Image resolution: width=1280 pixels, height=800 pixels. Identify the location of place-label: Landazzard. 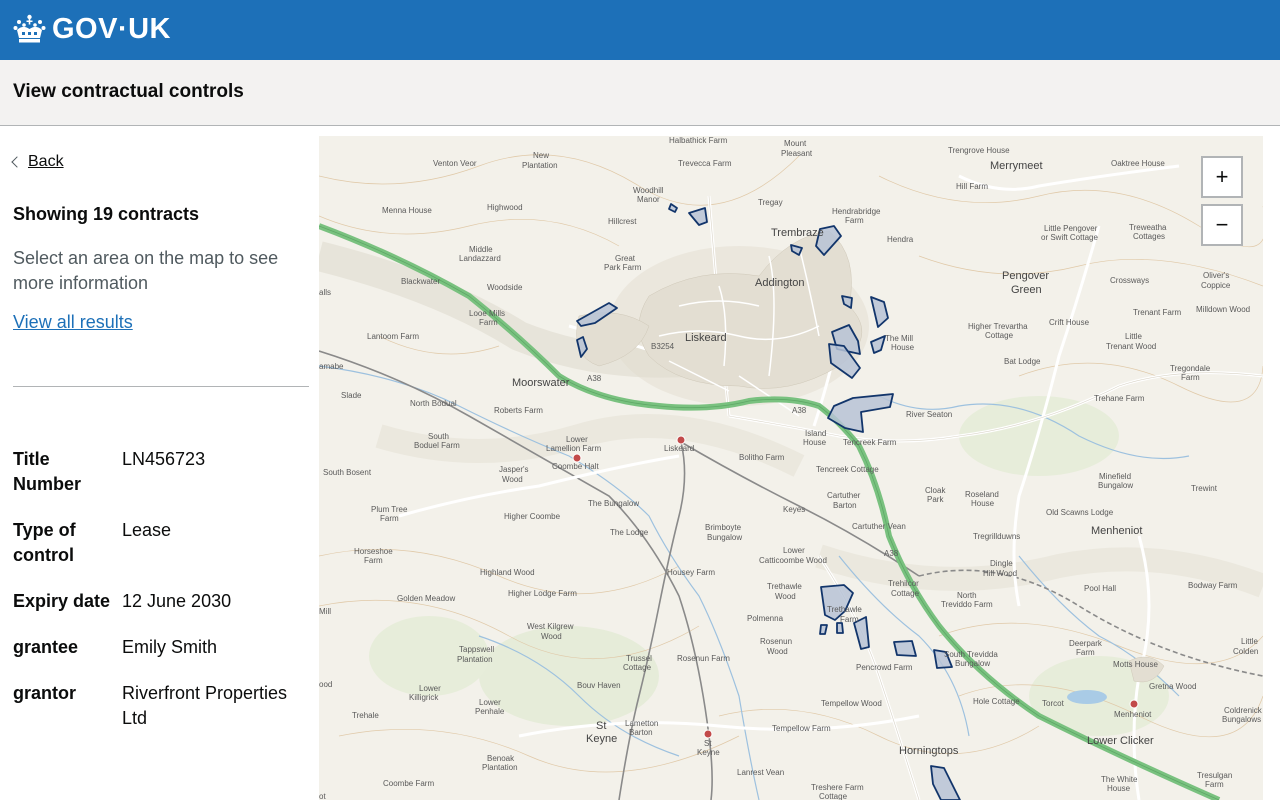
(480, 258).